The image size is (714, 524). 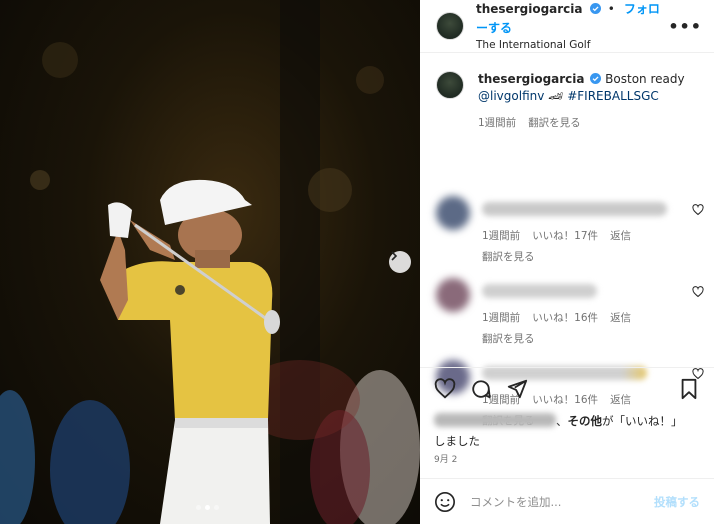 What do you see at coordinates (445, 388) in the screenshot?
I see `heart-icon` at bounding box center [445, 388].